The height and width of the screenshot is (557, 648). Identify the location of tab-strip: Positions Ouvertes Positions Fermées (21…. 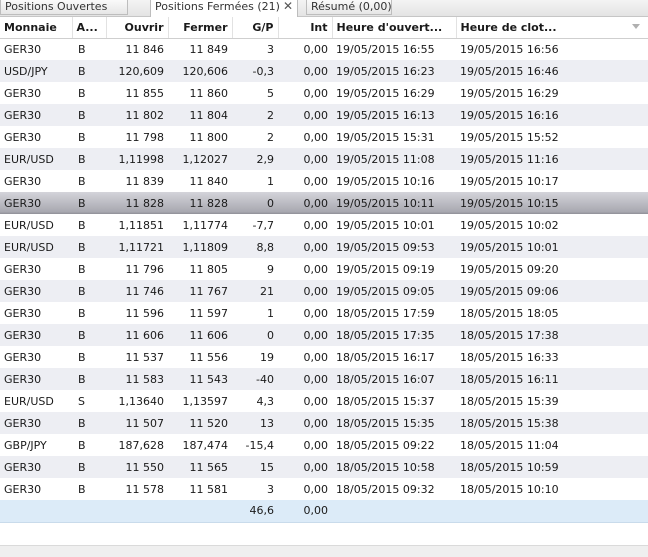
(324, 8).